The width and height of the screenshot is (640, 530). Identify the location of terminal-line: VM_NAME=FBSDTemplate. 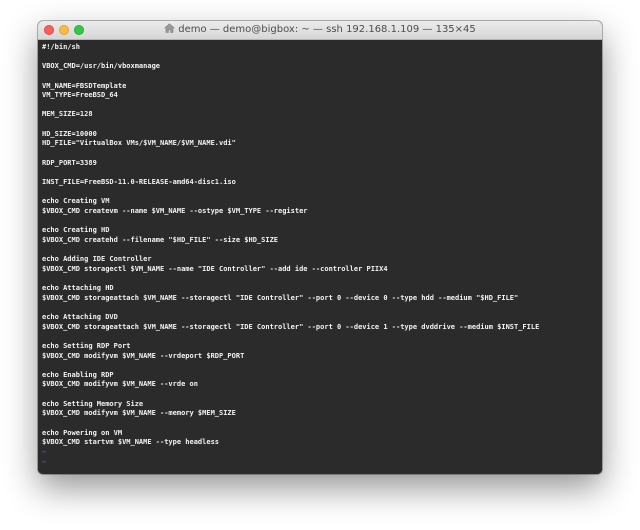
(84, 85).